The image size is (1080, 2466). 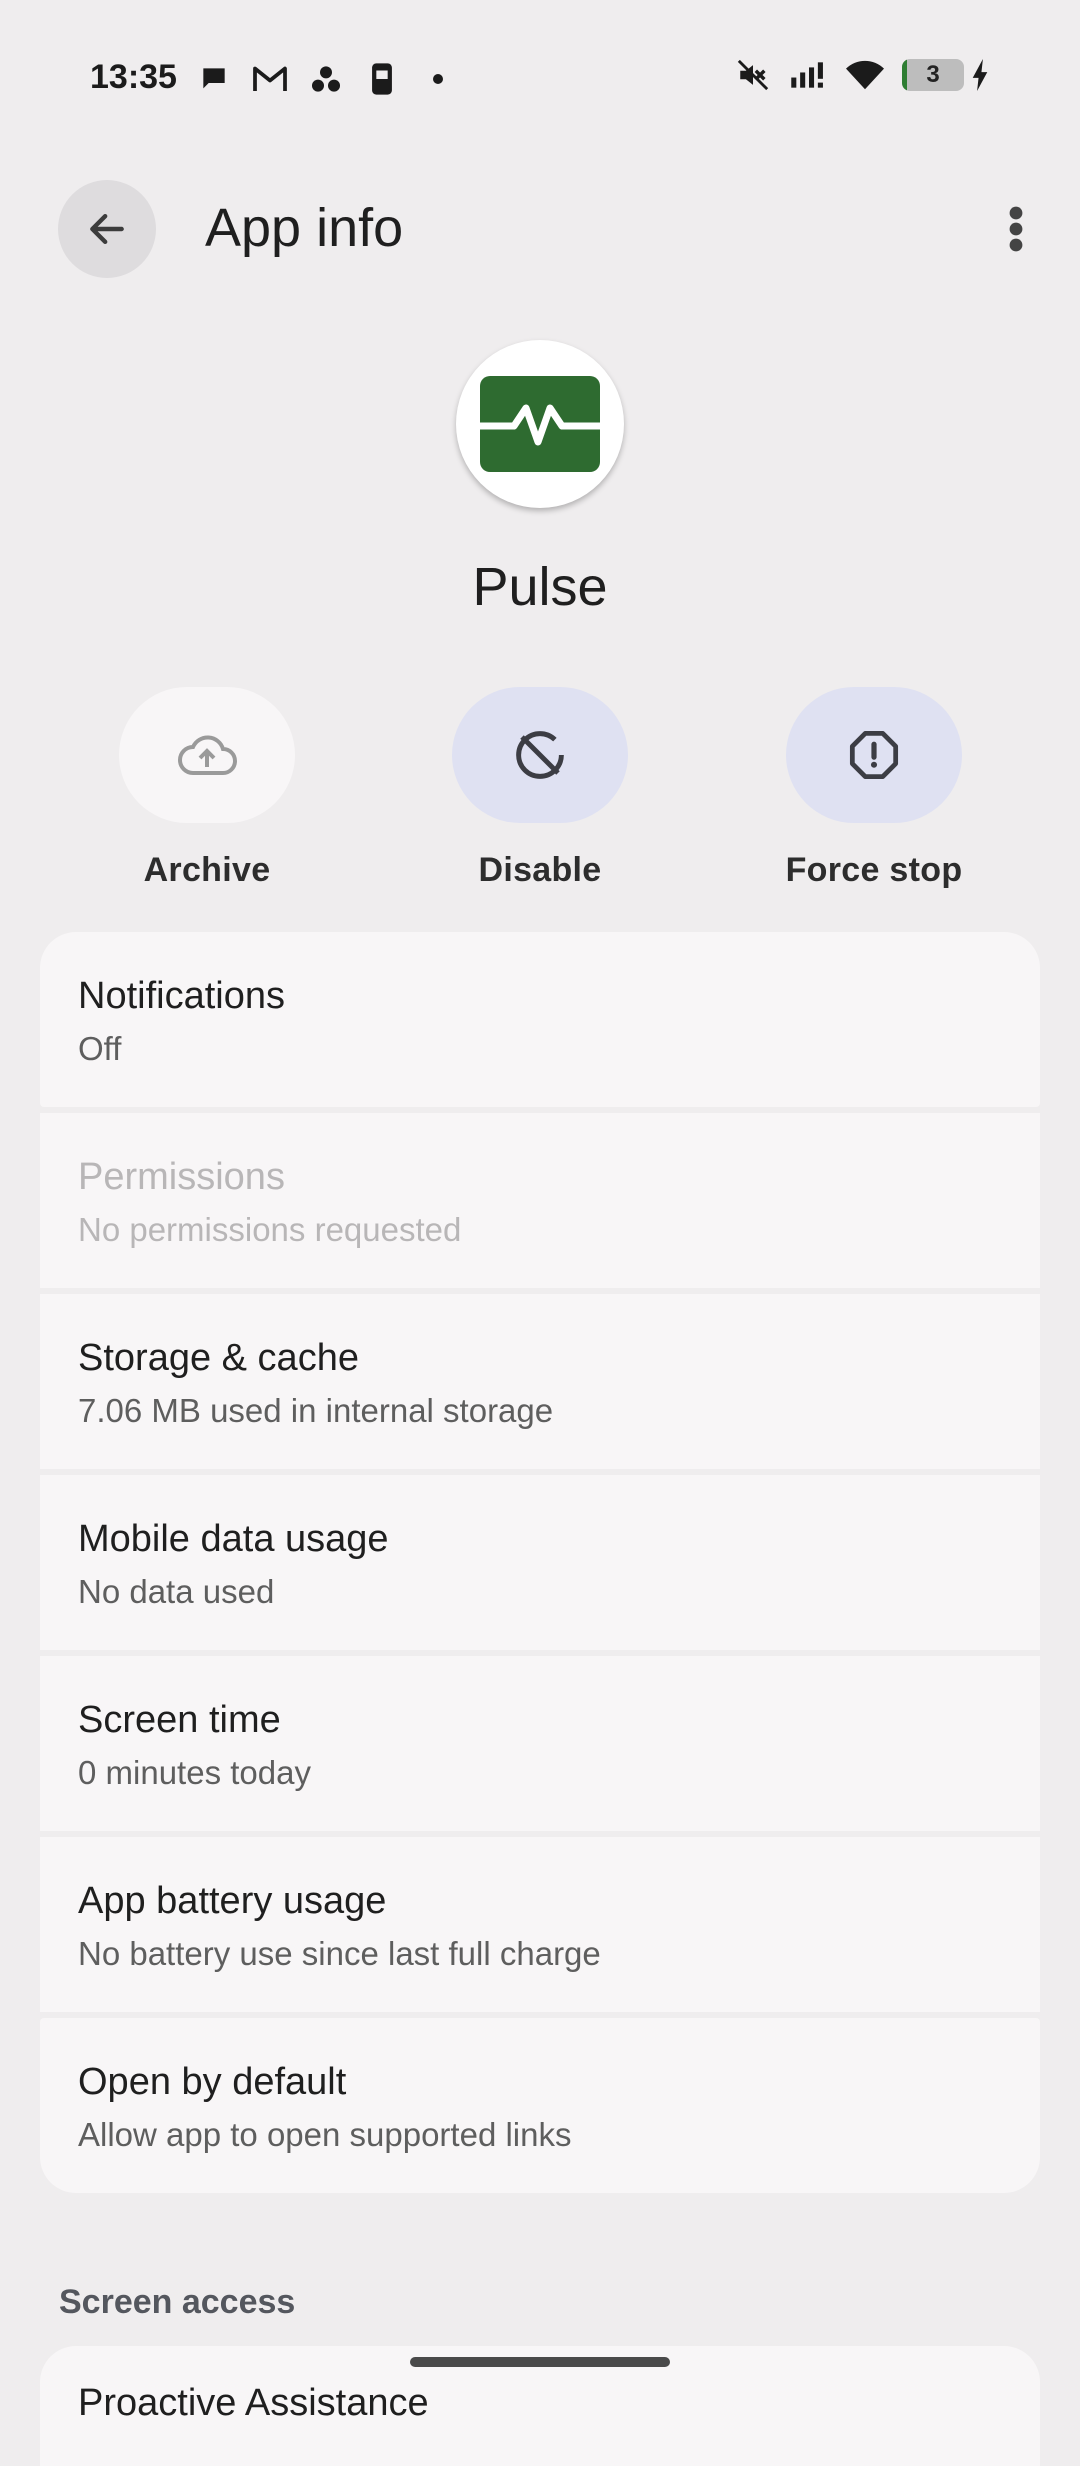 I want to click on force-stop-icon, so click(x=874, y=755).